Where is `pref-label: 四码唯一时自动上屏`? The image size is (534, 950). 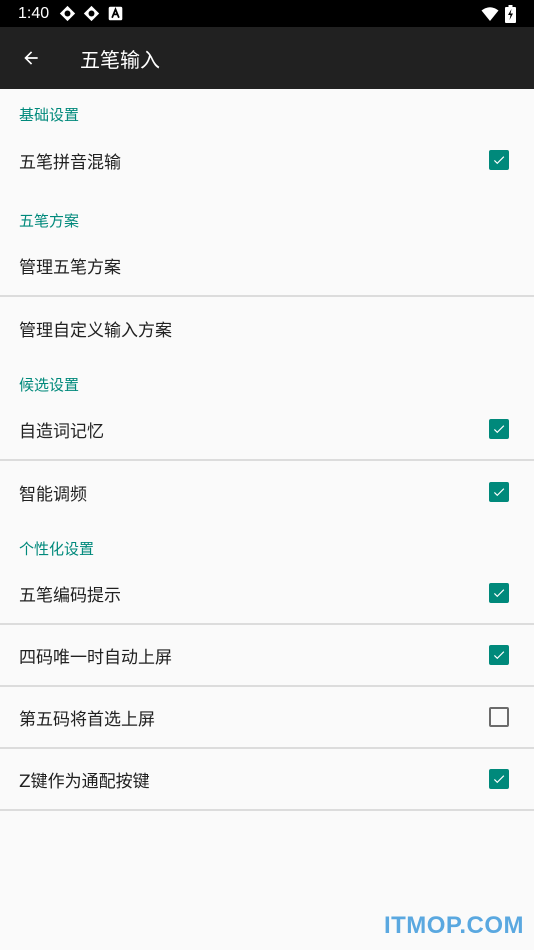
pref-label: 四码唯一时自动上屏 is located at coordinates (95, 657).